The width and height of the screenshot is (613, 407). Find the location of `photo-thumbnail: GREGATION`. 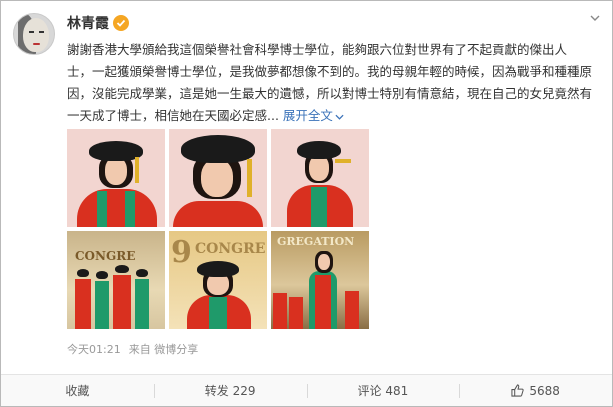

photo-thumbnail: GREGATION is located at coordinates (320, 280).